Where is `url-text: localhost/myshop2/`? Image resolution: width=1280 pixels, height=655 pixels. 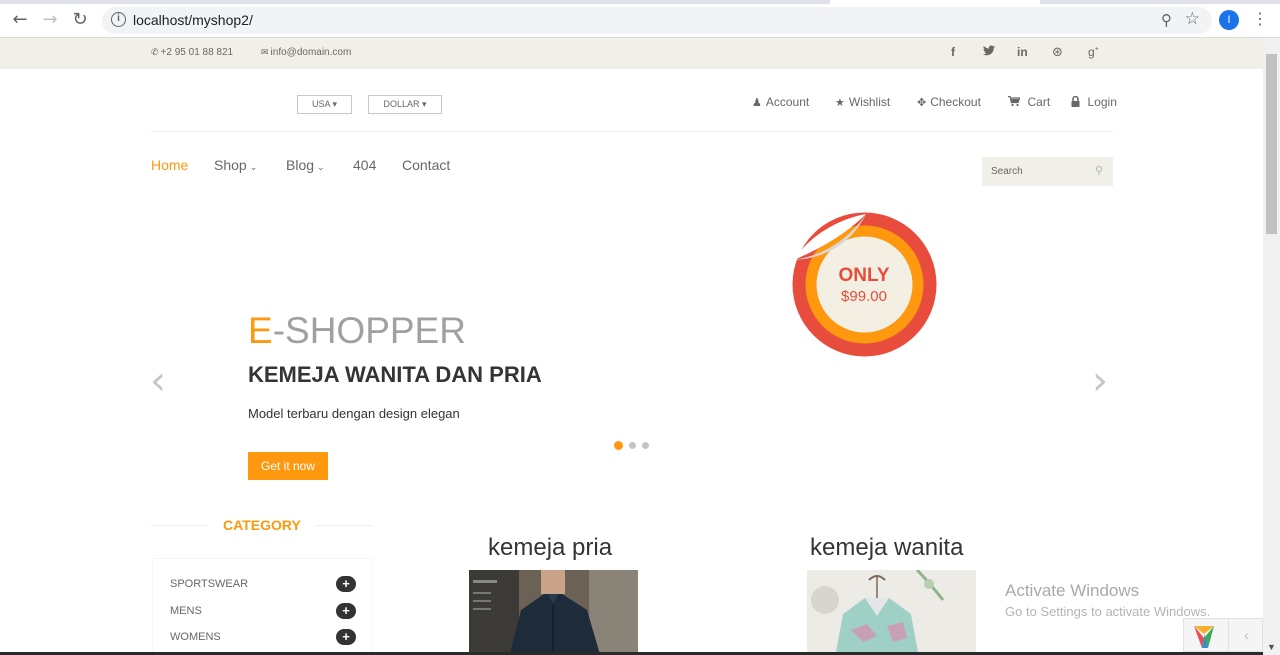 url-text: localhost/myshop2/ is located at coordinates (193, 20).